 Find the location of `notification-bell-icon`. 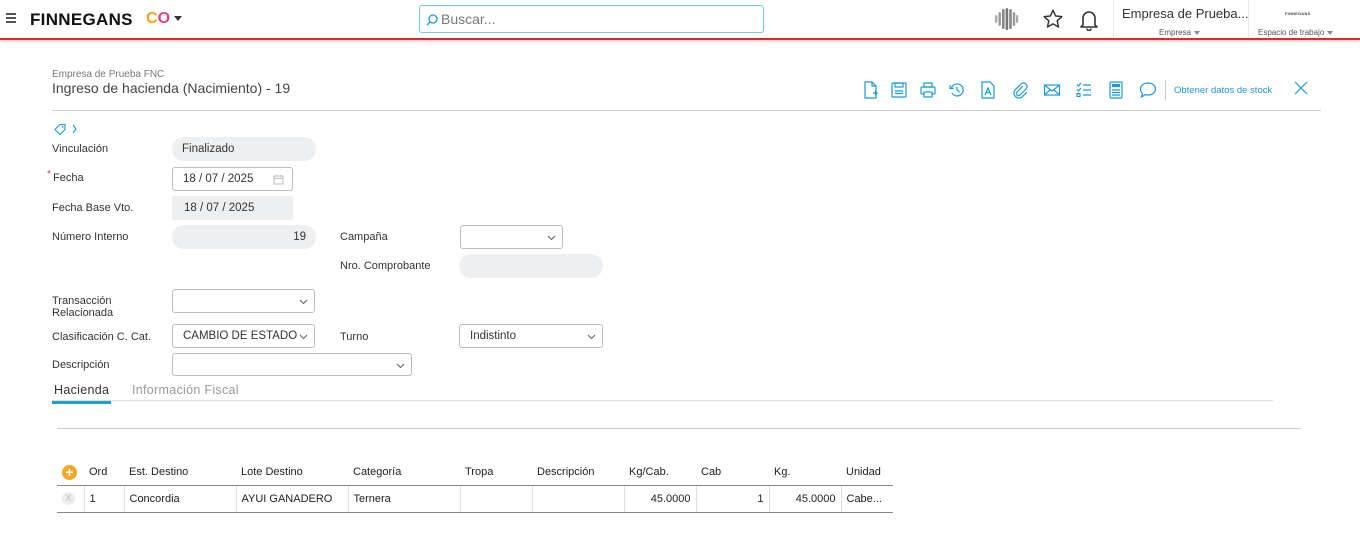

notification-bell-icon is located at coordinates (1089, 20).